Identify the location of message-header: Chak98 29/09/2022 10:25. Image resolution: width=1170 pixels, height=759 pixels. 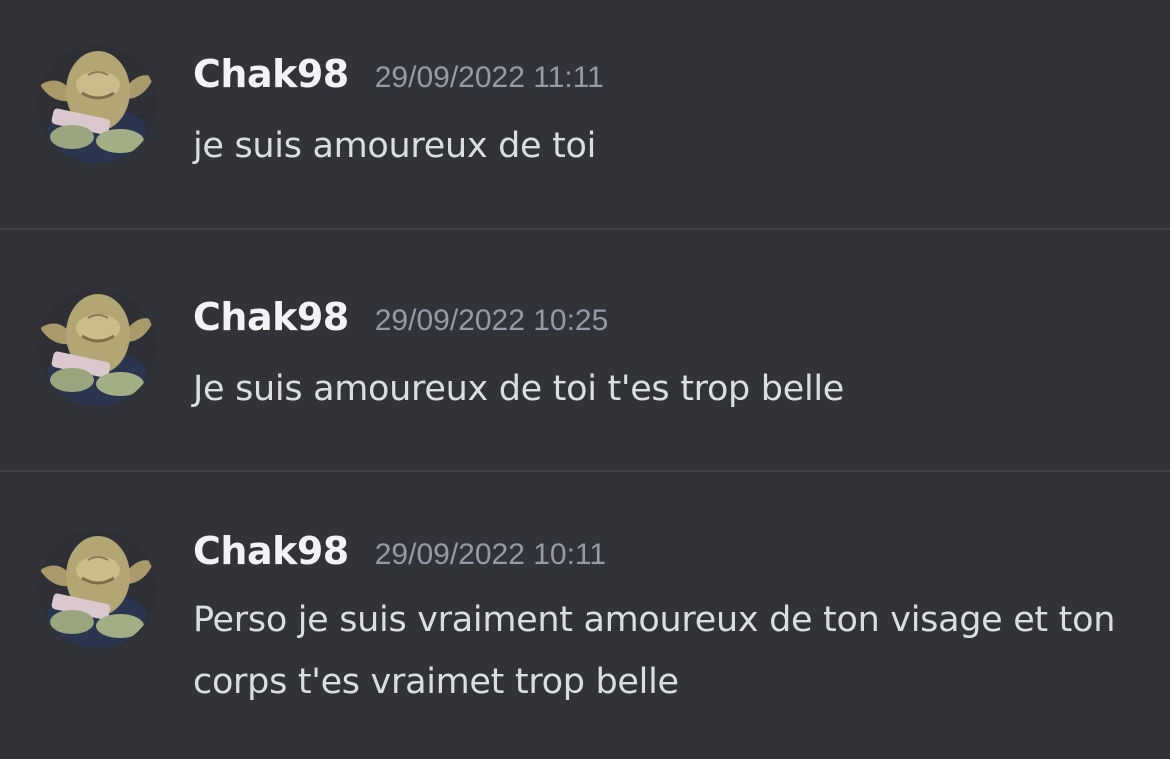
(400, 320).